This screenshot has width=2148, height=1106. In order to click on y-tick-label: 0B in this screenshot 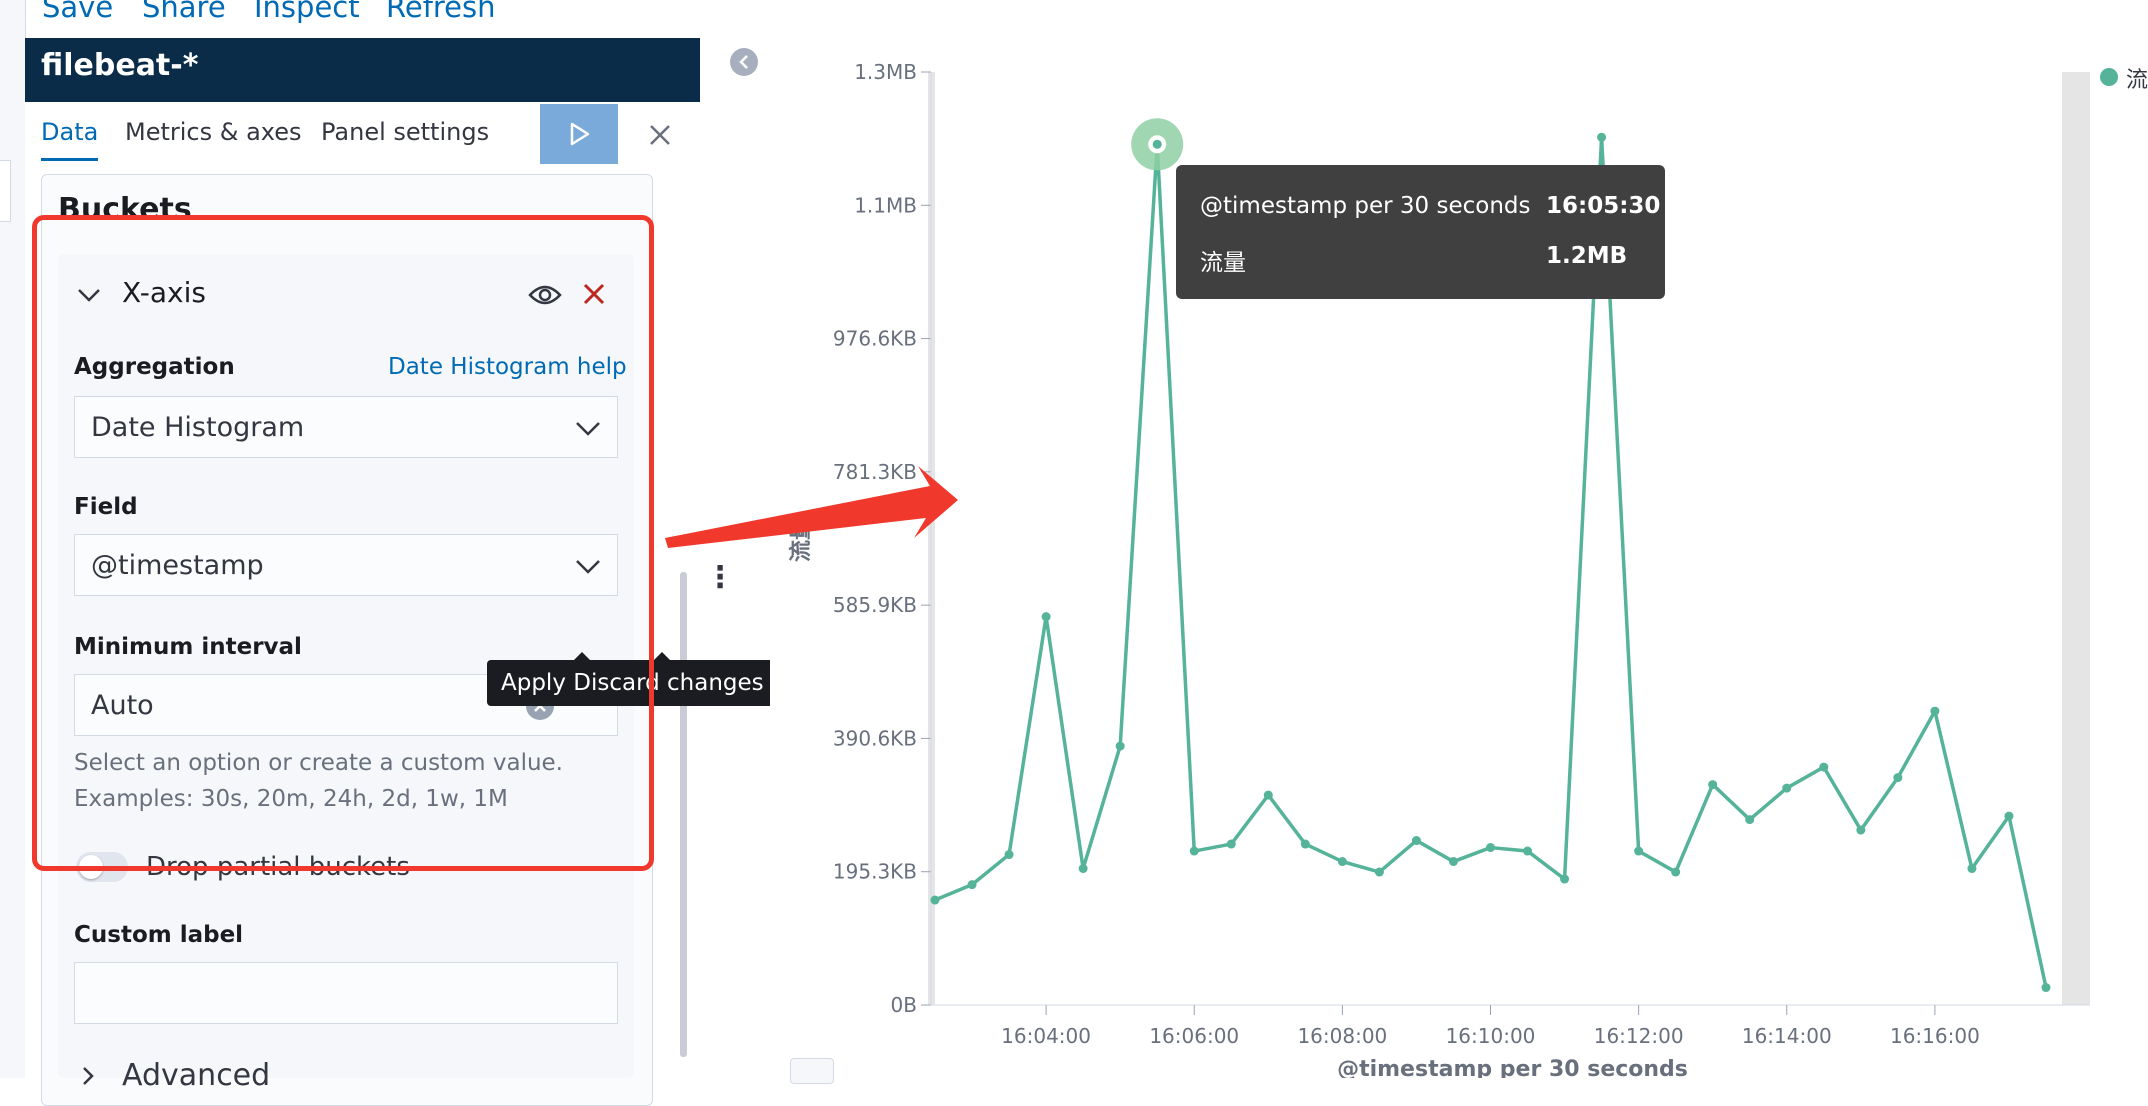, I will do `click(904, 1005)`.